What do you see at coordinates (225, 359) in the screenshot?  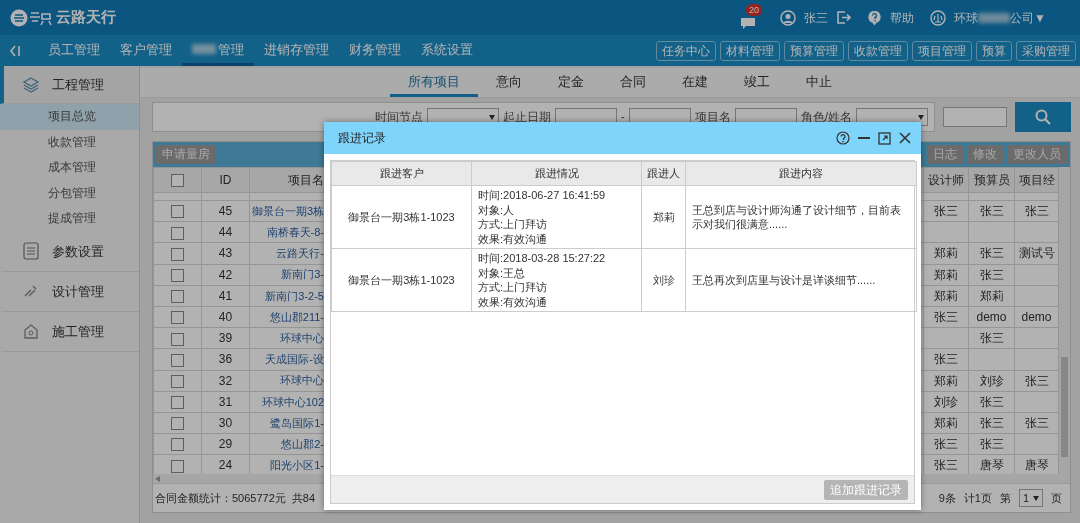 I see `table-cell: 36` at bounding box center [225, 359].